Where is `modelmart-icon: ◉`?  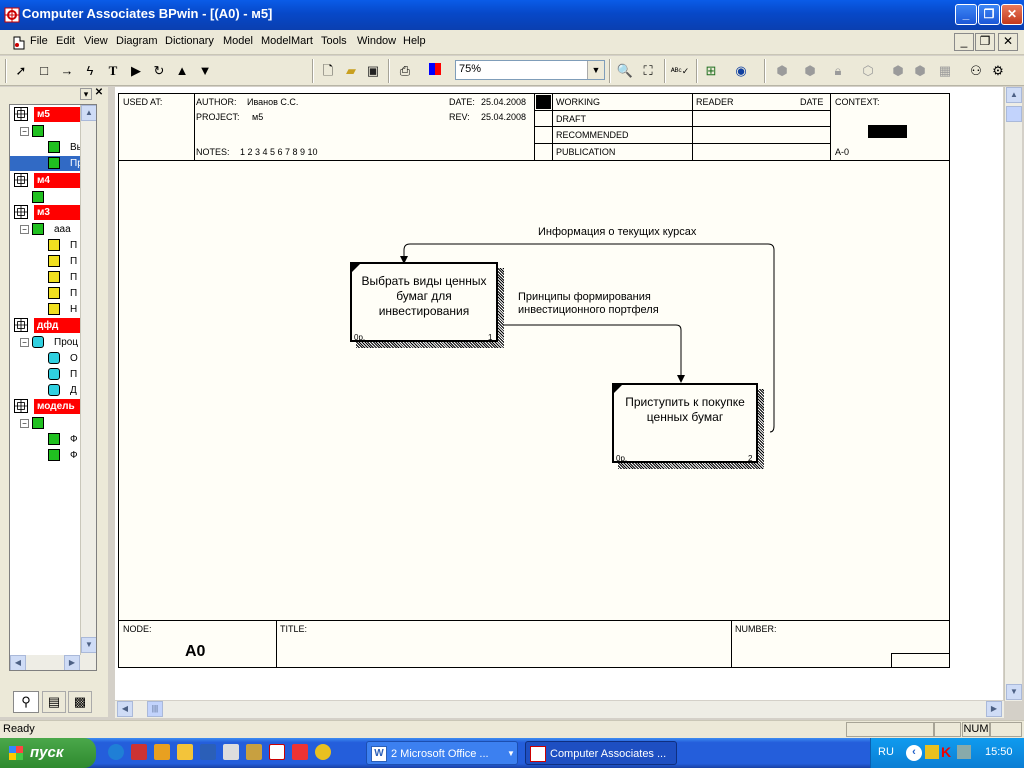
modelmart-icon: ◉ is located at coordinates (741, 71).